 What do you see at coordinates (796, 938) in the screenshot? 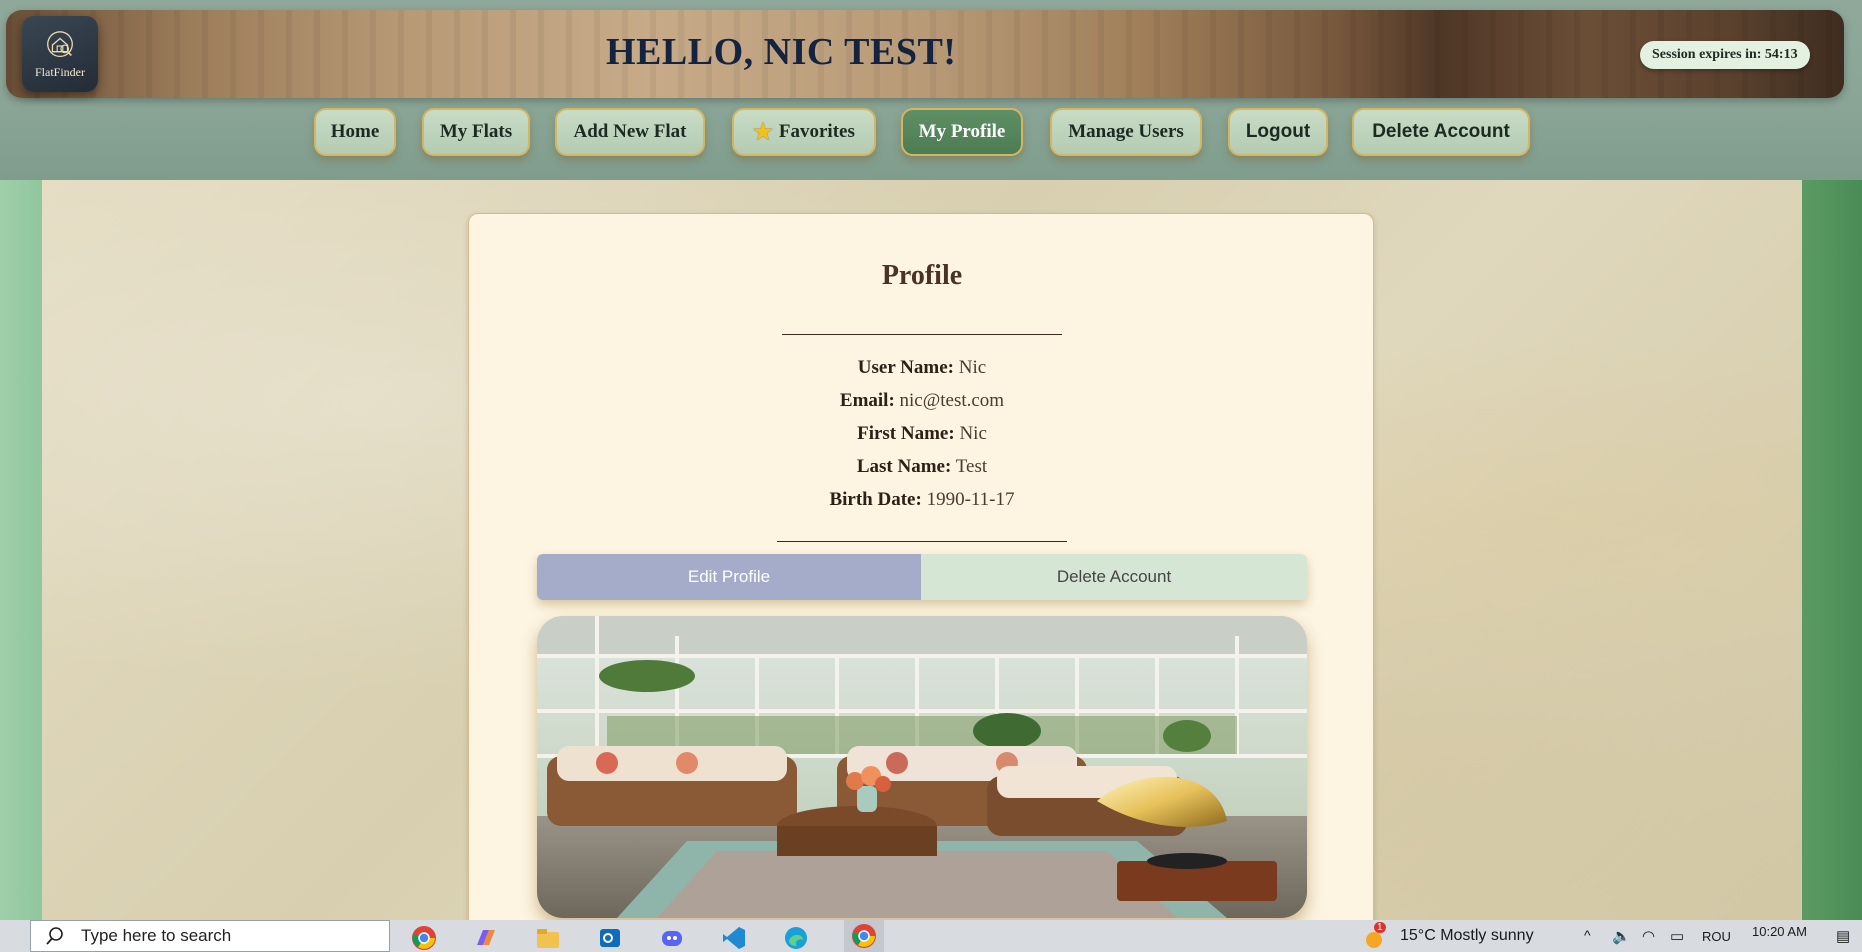
I see `edge-icon` at bounding box center [796, 938].